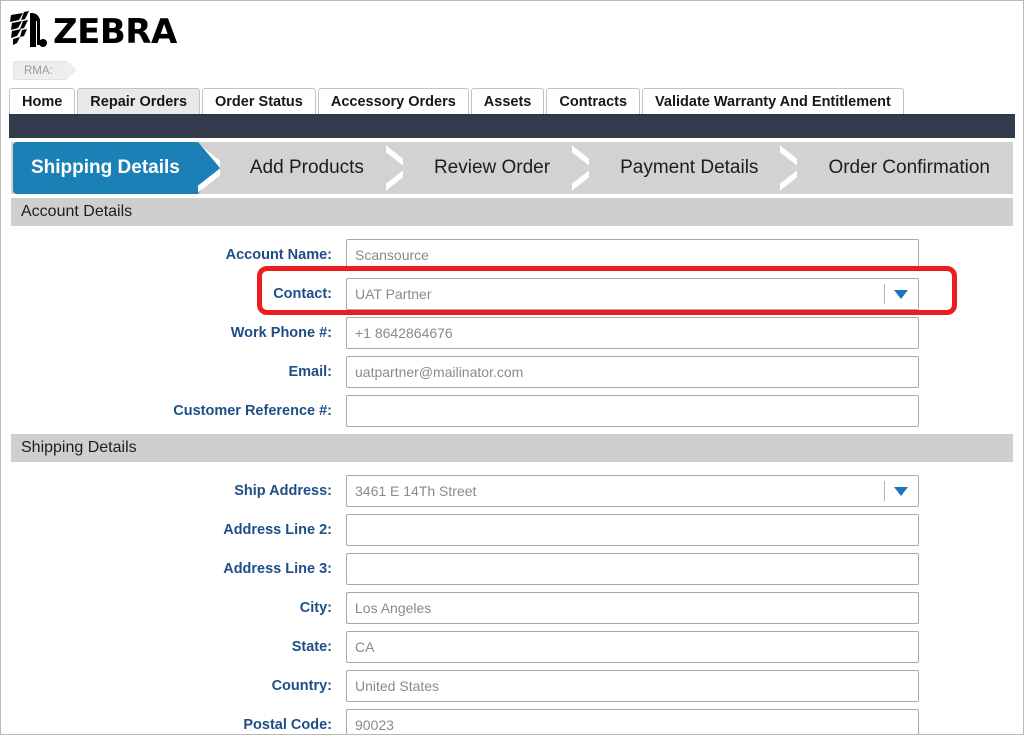 Image resolution: width=1024 pixels, height=735 pixels. Describe the element at coordinates (277, 530) in the screenshot. I see `field-label-address-line-2: Address Line 2:` at that location.